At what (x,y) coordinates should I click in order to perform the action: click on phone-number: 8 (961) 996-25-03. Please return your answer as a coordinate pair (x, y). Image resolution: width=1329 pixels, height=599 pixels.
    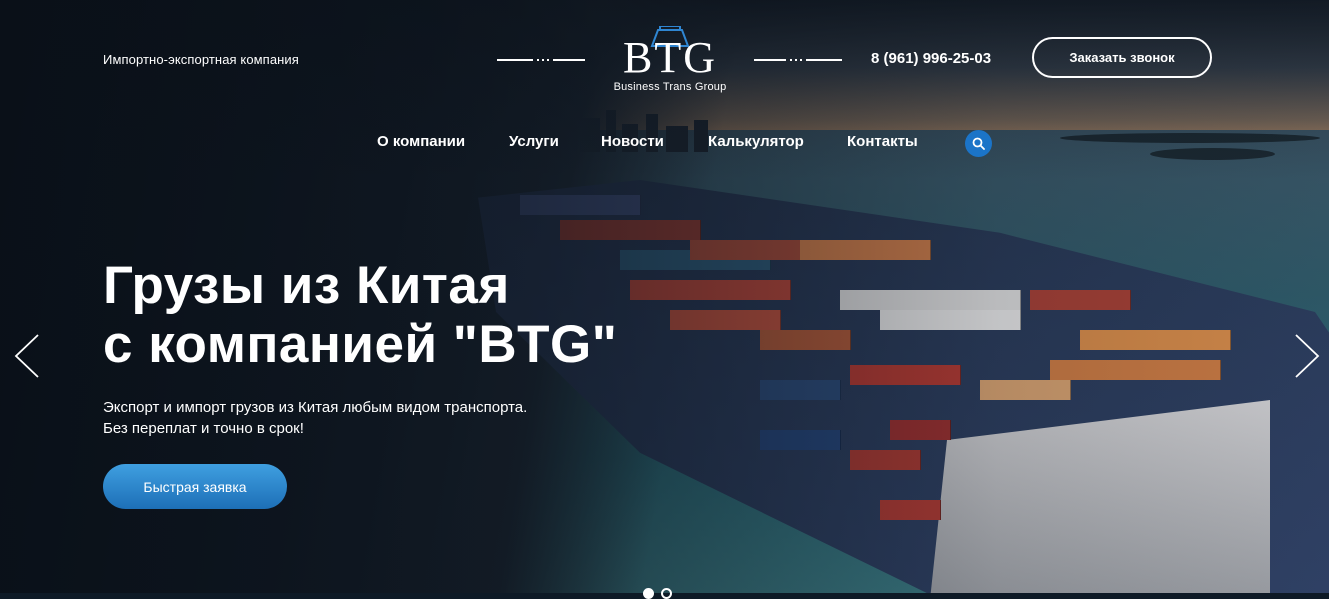
    Looking at the image, I should click on (931, 58).